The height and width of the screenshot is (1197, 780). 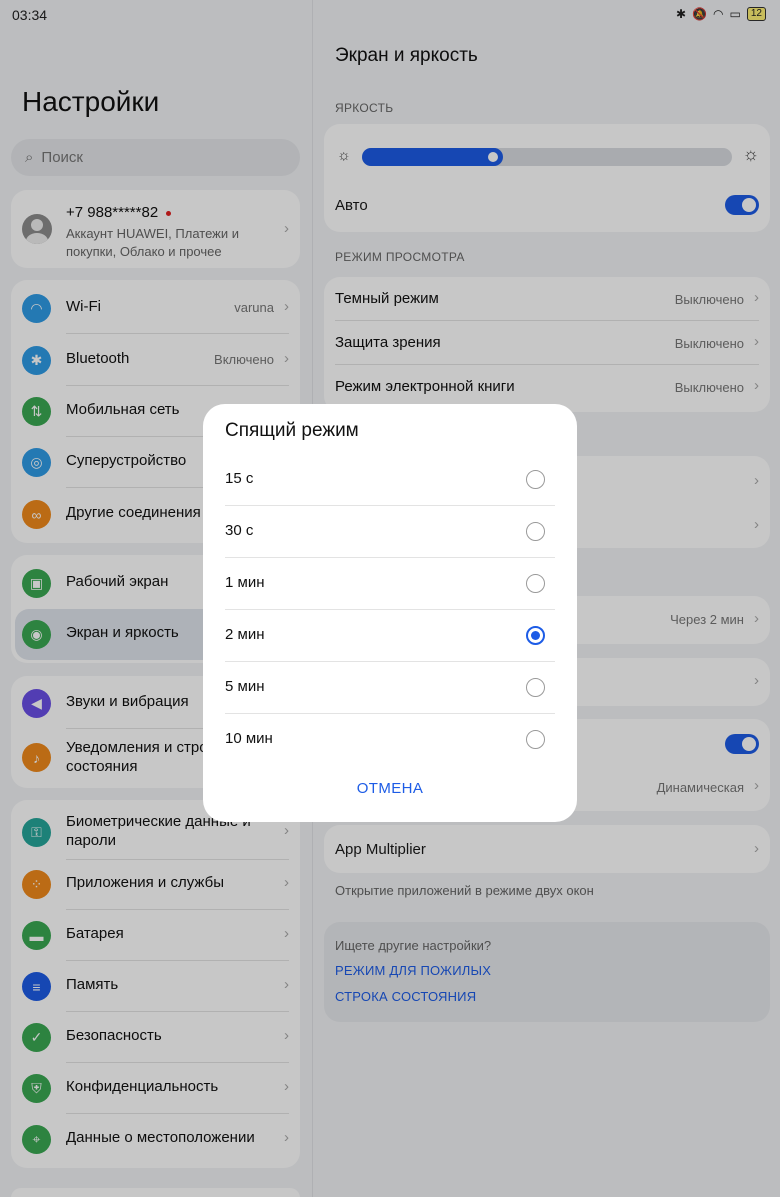 I want to click on cancel-button: ОТМЕНА, so click(x=390, y=788).